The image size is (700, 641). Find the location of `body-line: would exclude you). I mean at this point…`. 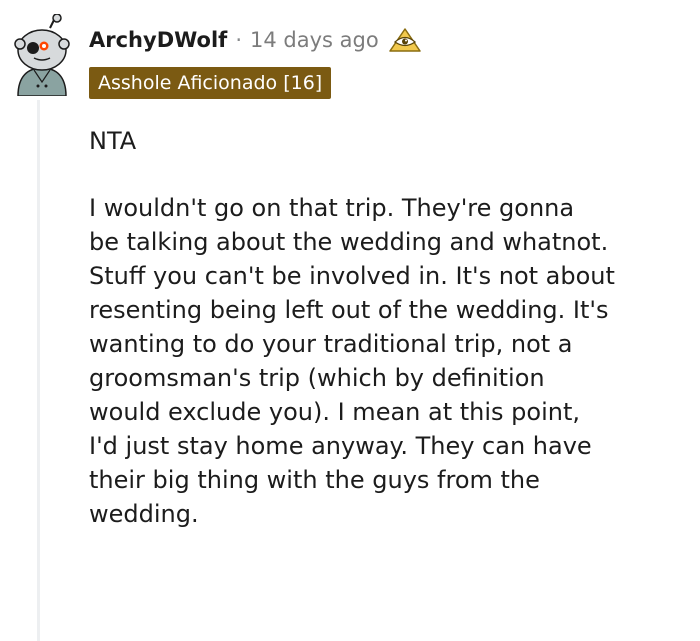

body-line: would exclude you). I mean at this point… is located at coordinates (335, 412).